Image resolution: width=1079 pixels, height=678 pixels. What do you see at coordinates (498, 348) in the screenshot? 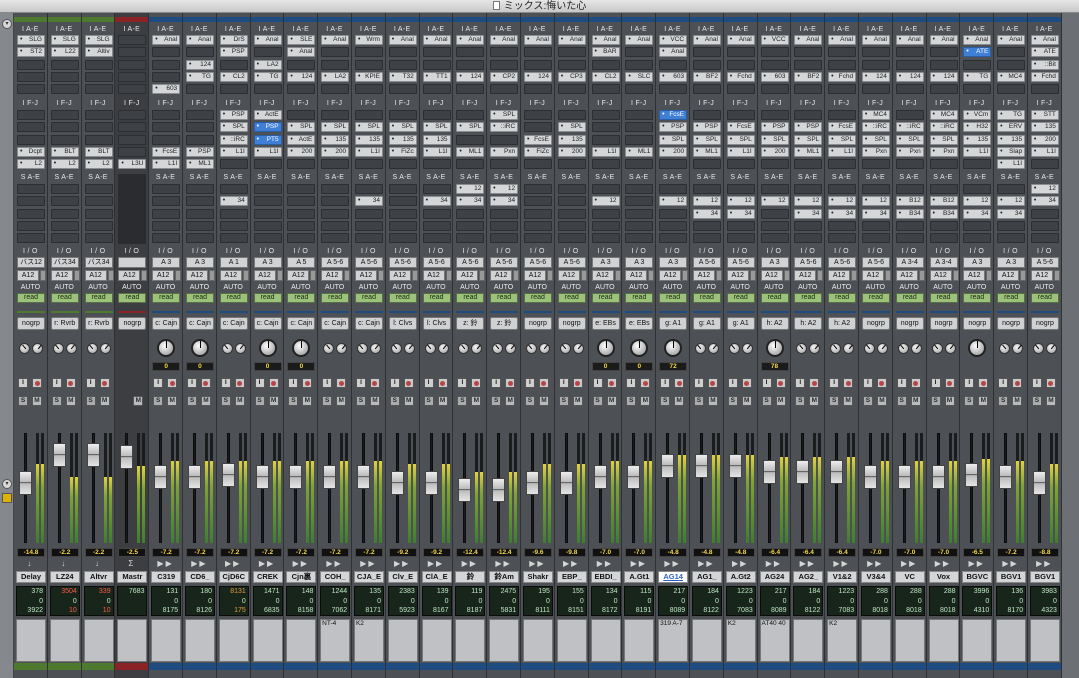
I see `pan-knob-left` at bounding box center [498, 348].